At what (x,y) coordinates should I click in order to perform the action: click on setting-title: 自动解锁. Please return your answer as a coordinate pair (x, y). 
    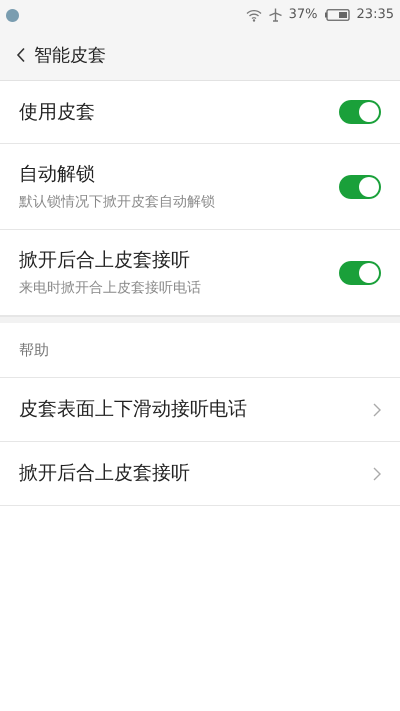
    Looking at the image, I should click on (57, 175).